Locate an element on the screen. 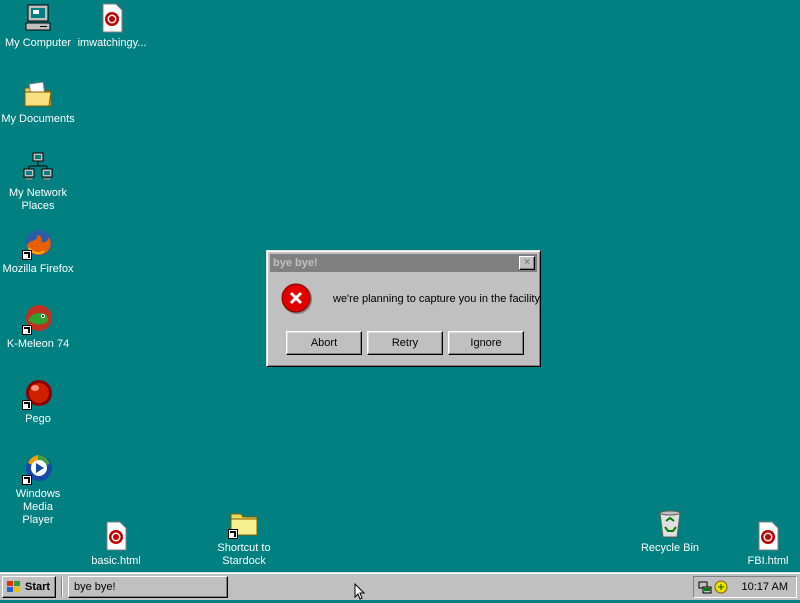  desktop-icon-label: basic.html is located at coordinates (116, 561).